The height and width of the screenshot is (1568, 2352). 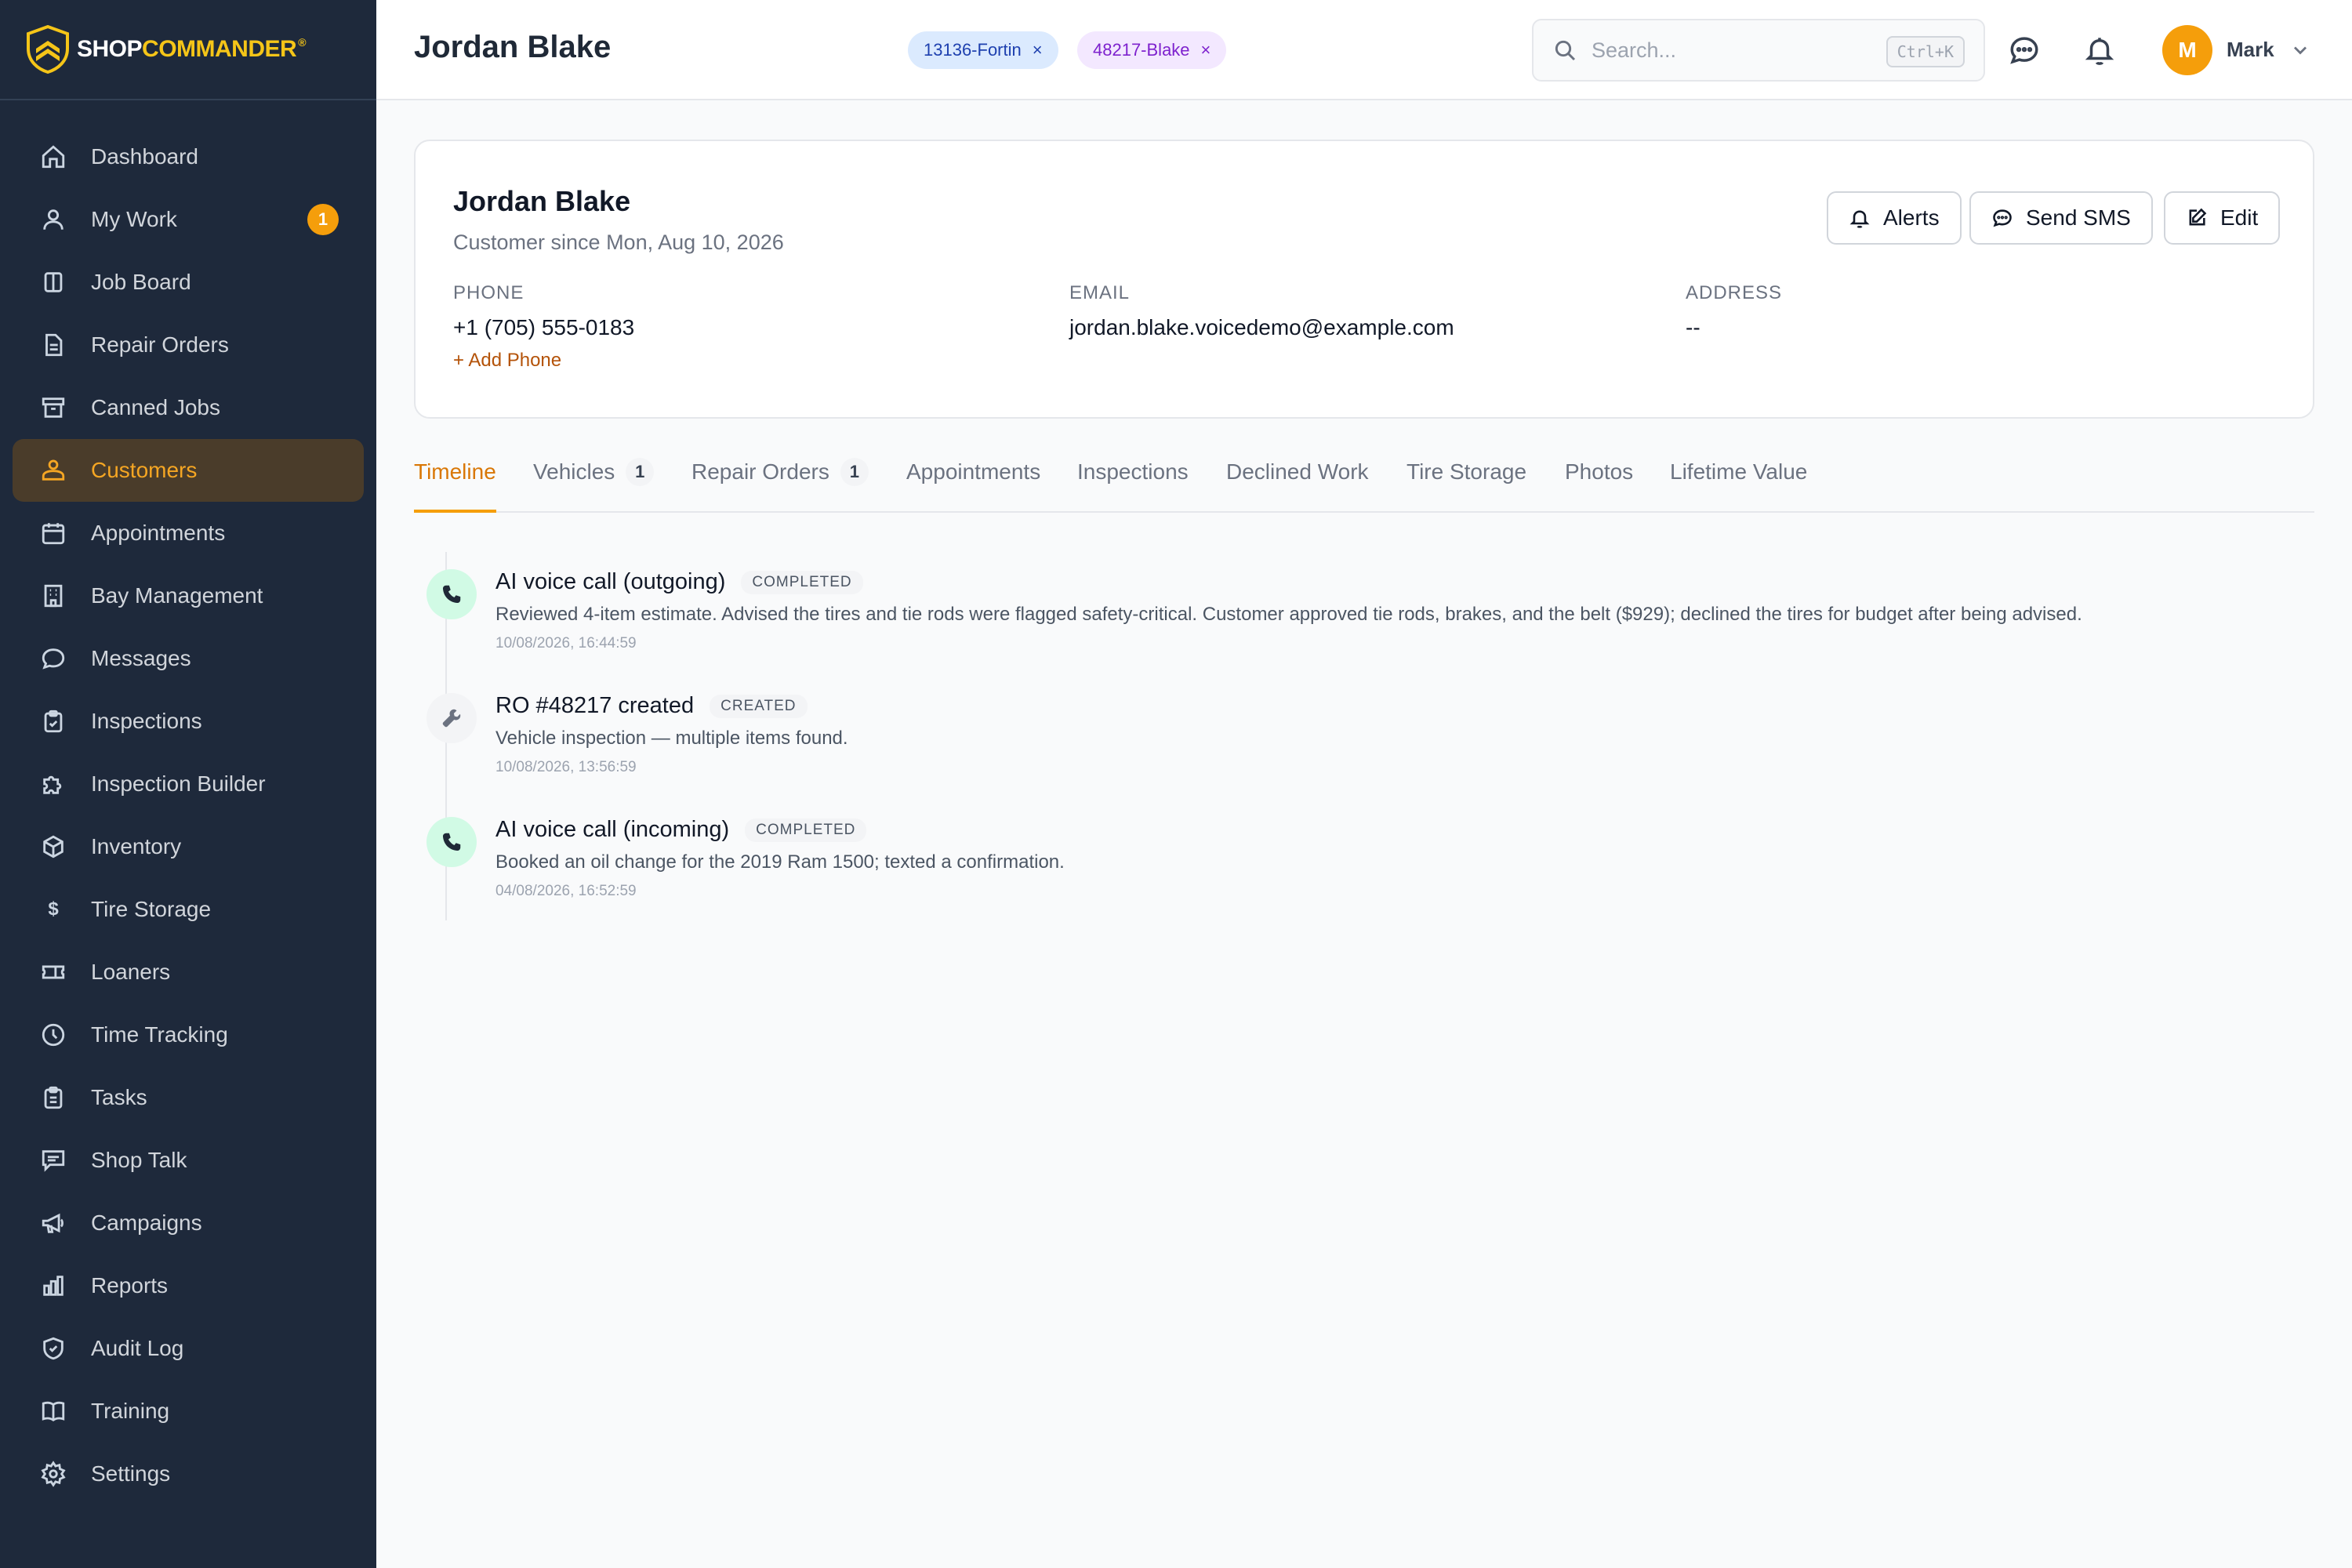 What do you see at coordinates (130, 1285) in the screenshot?
I see `sidebar-item-label: Reports` at bounding box center [130, 1285].